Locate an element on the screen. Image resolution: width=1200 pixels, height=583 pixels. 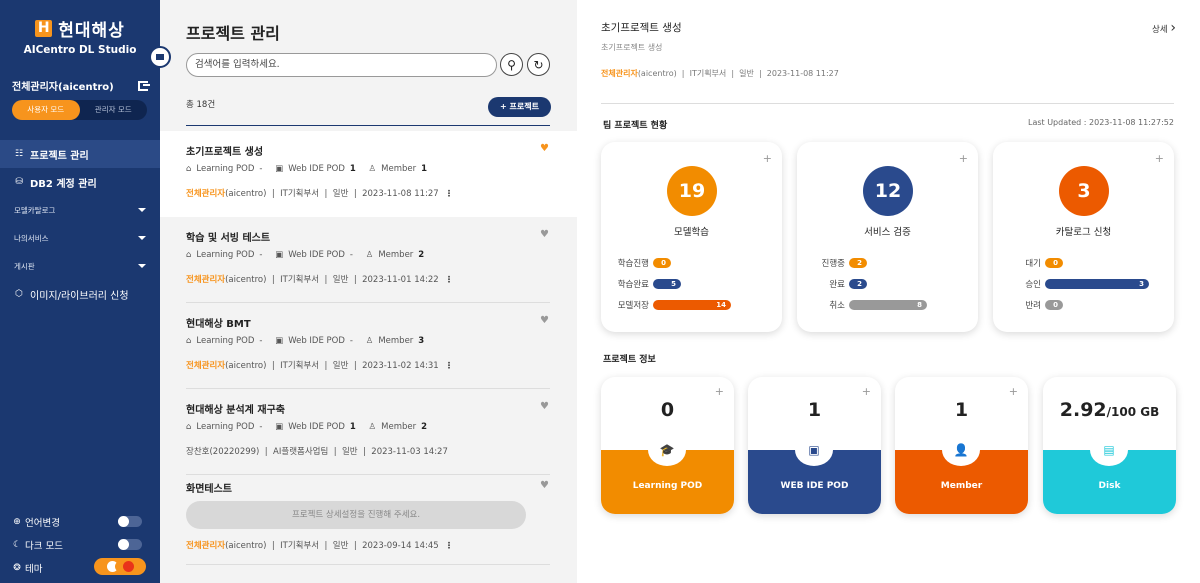
status-row: 모델저장 14 is located at coordinates (695, 304).